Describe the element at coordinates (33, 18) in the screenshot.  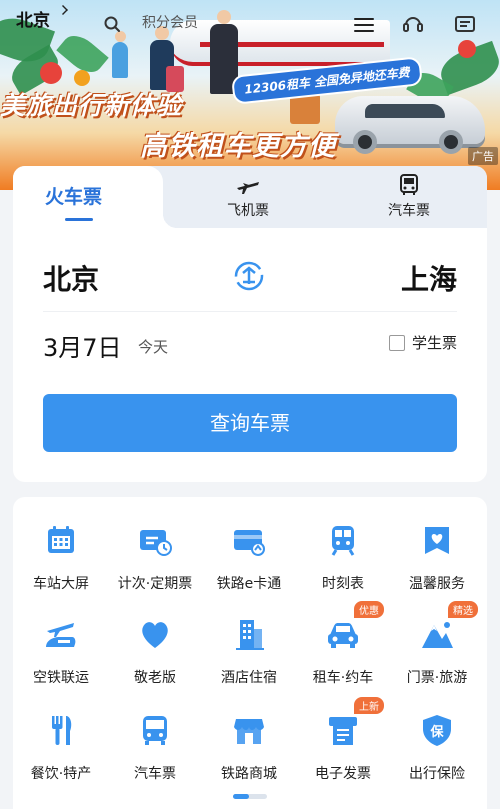
I see `city-selector: 北京` at that location.